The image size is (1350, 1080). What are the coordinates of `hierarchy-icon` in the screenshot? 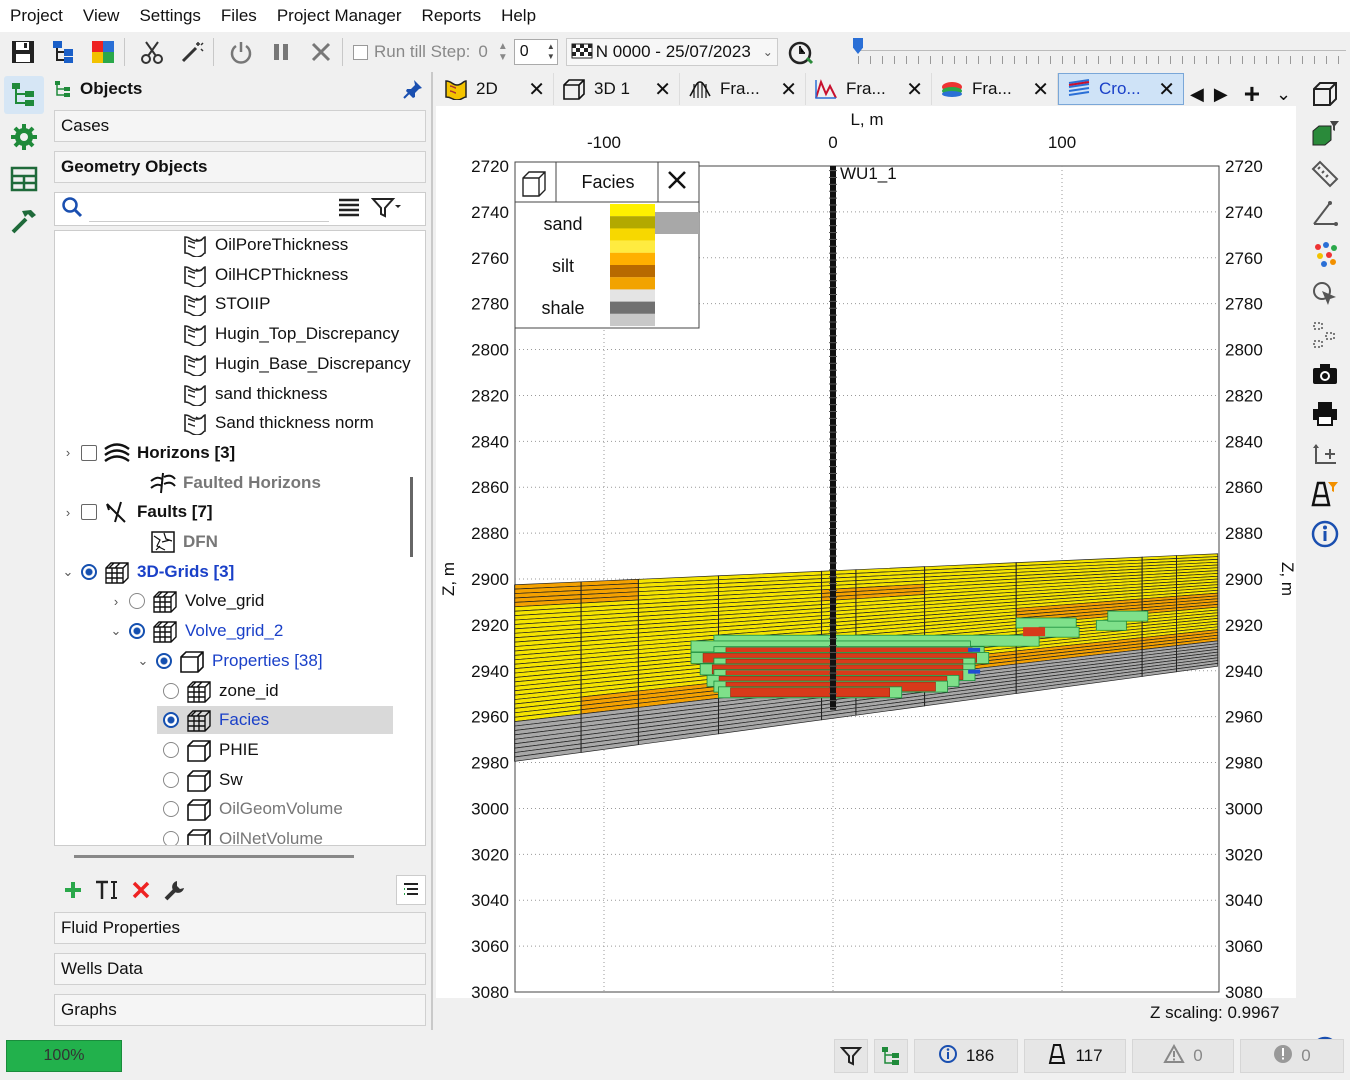 It's located at (63, 52).